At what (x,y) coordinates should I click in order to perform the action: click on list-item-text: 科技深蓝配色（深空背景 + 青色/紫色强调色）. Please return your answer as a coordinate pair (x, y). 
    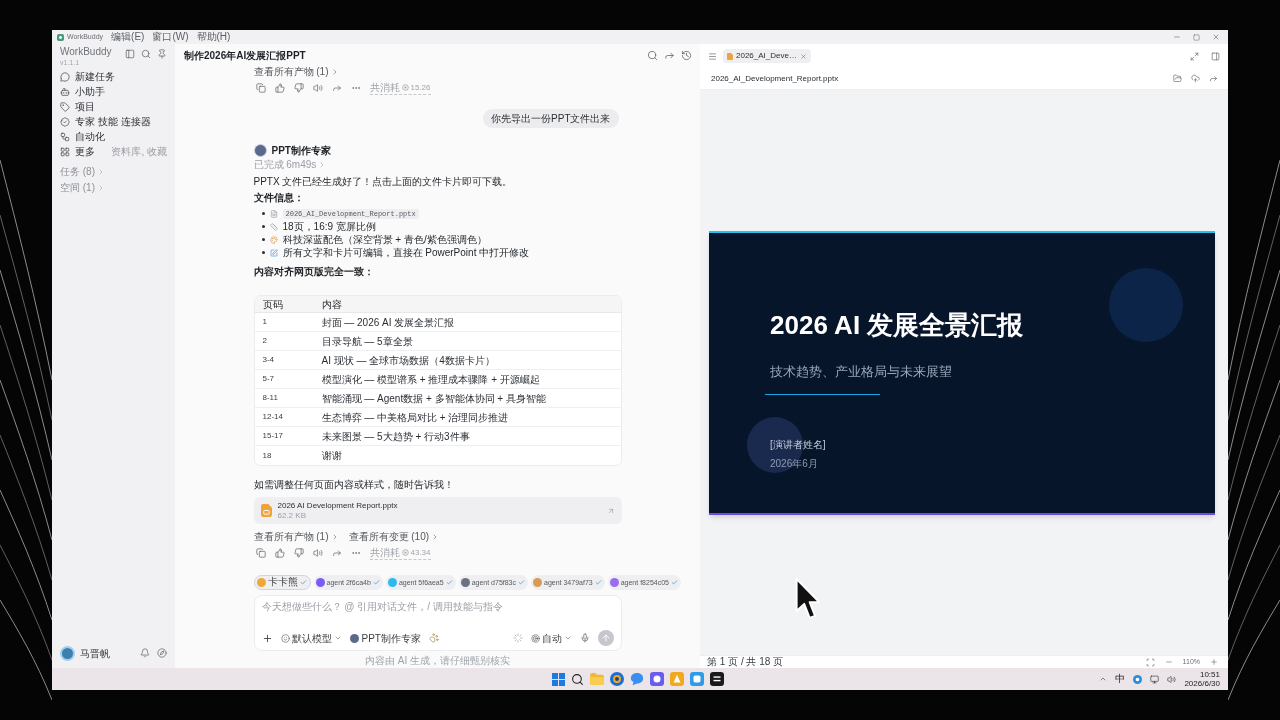
    Looking at the image, I should click on (384, 239).